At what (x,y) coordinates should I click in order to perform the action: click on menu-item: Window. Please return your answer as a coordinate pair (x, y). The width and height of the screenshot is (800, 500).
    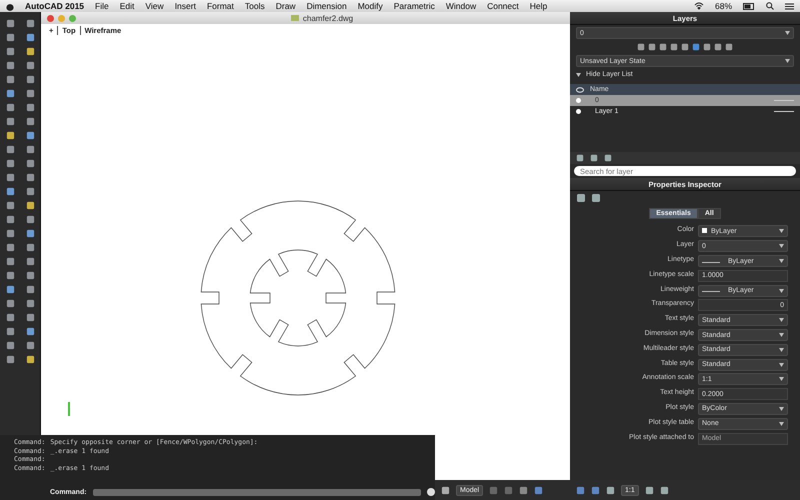
    Looking at the image, I should click on (461, 6).